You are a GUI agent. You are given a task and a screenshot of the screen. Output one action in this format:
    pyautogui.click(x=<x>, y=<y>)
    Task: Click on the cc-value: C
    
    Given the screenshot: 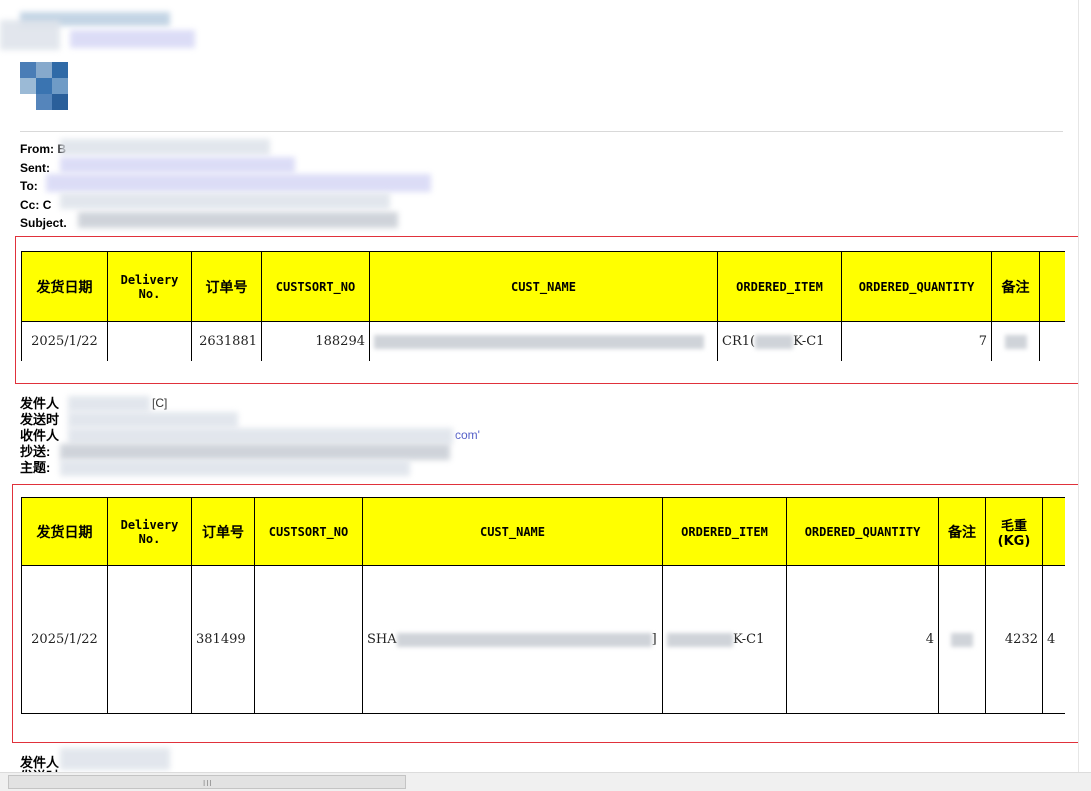 What is the action you would take?
    pyautogui.click(x=47, y=204)
    